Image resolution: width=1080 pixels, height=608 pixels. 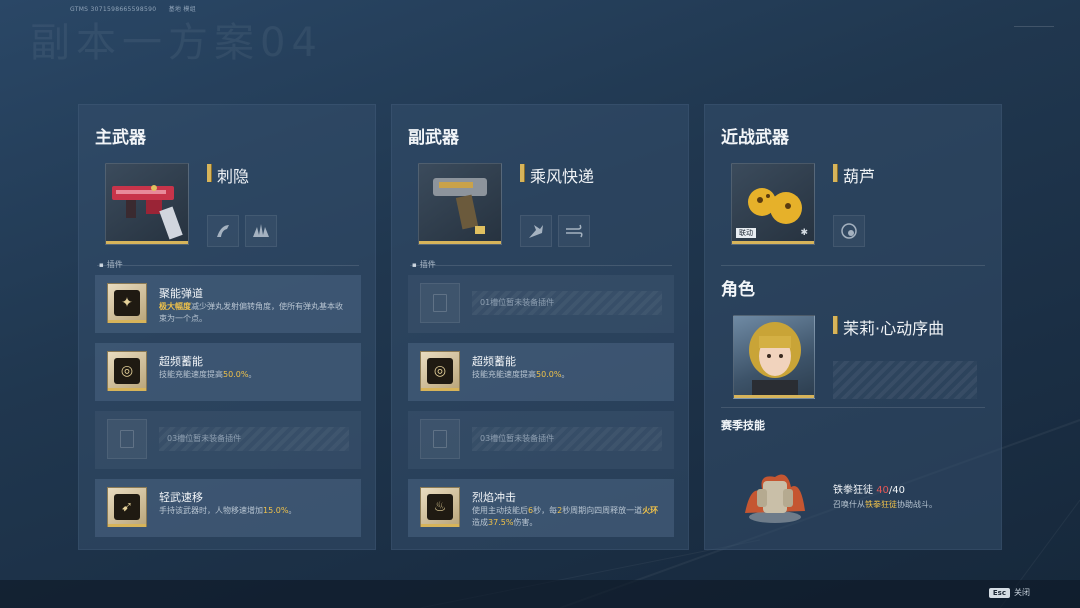 I want to click on spikes-icon, so click(x=261, y=230).